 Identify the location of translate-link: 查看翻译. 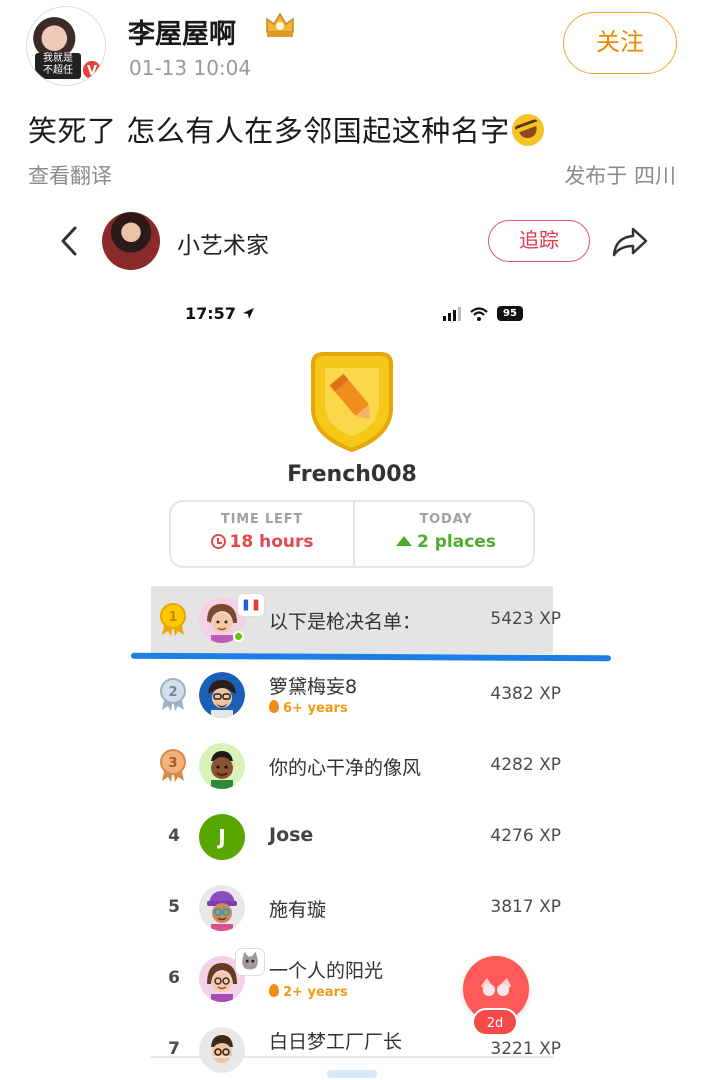
(70, 175).